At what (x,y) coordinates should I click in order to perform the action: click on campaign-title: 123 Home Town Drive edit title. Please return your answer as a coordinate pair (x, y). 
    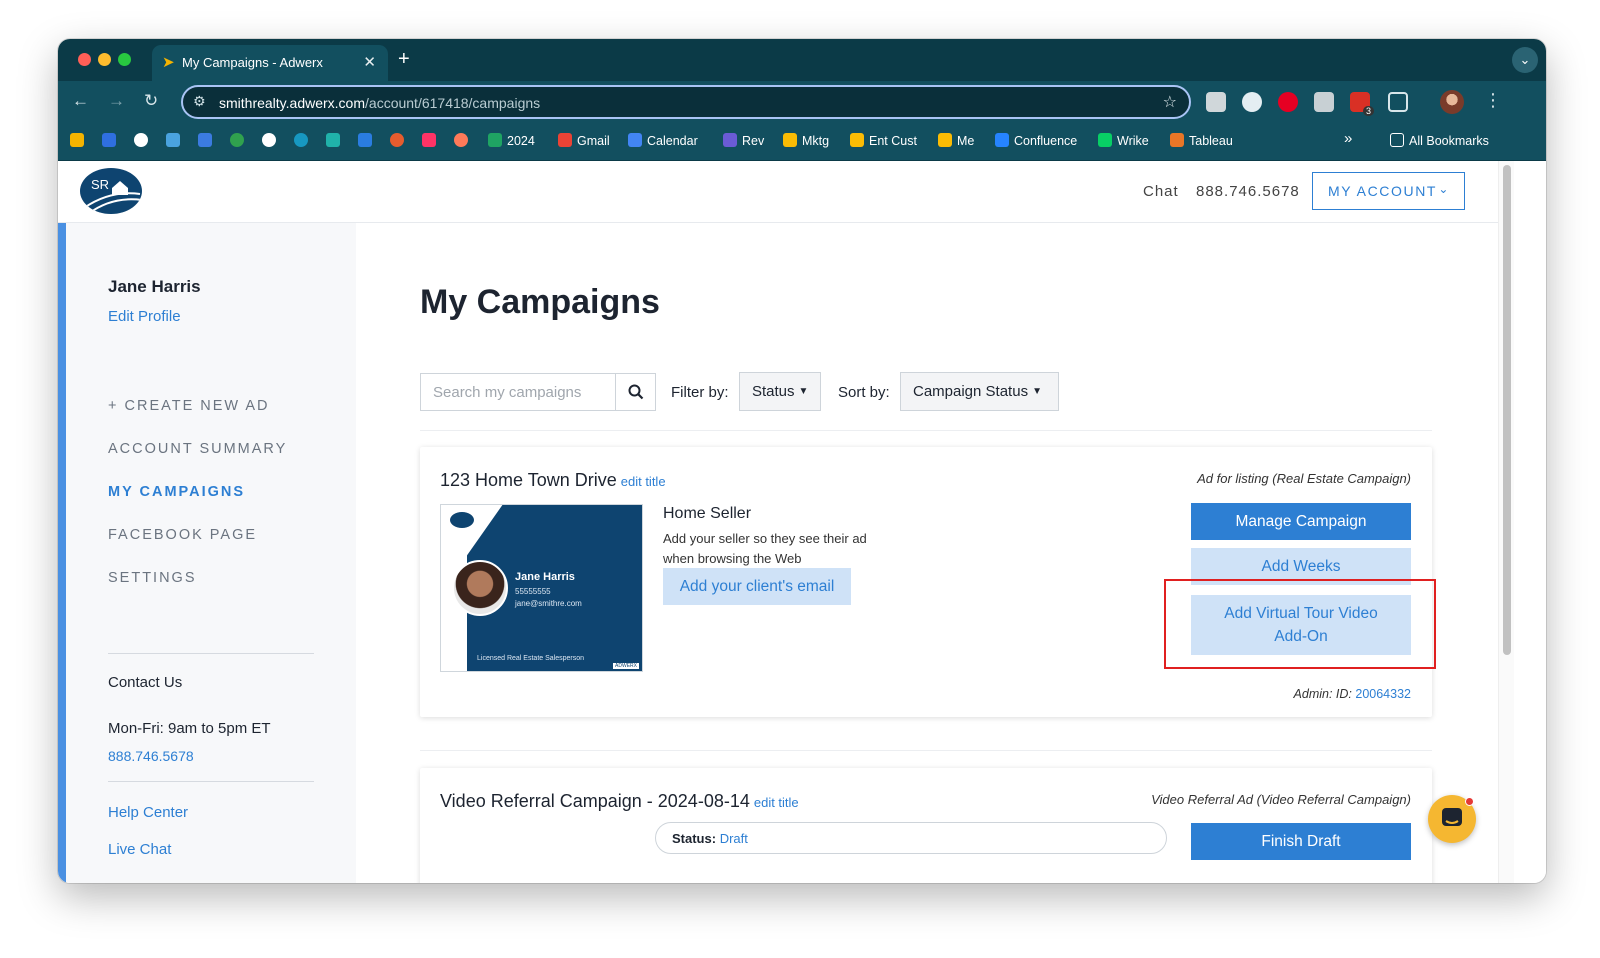
    Looking at the image, I should click on (553, 480).